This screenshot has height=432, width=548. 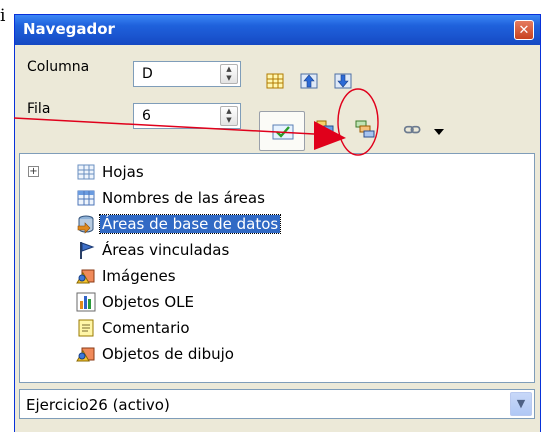 What do you see at coordinates (69, 29) in the screenshot?
I see `window-title: Navegador` at bounding box center [69, 29].